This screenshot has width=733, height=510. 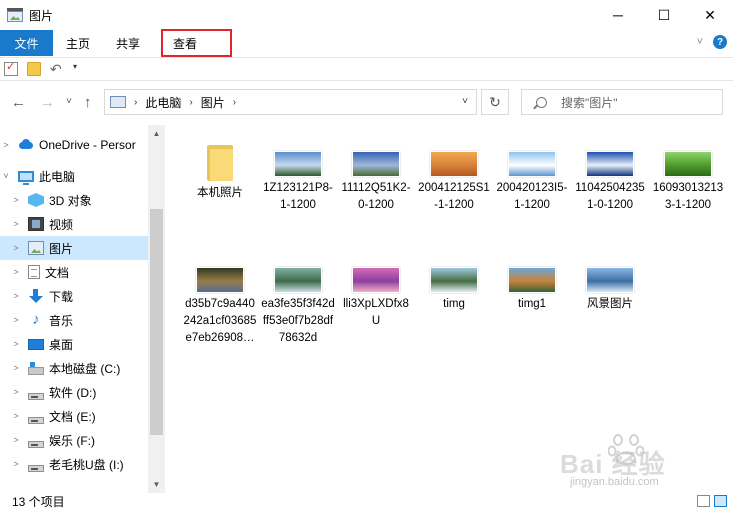 I want to click on sidebar-item: > 老毛桃U盘 (I:), so click(x=74, y=464).